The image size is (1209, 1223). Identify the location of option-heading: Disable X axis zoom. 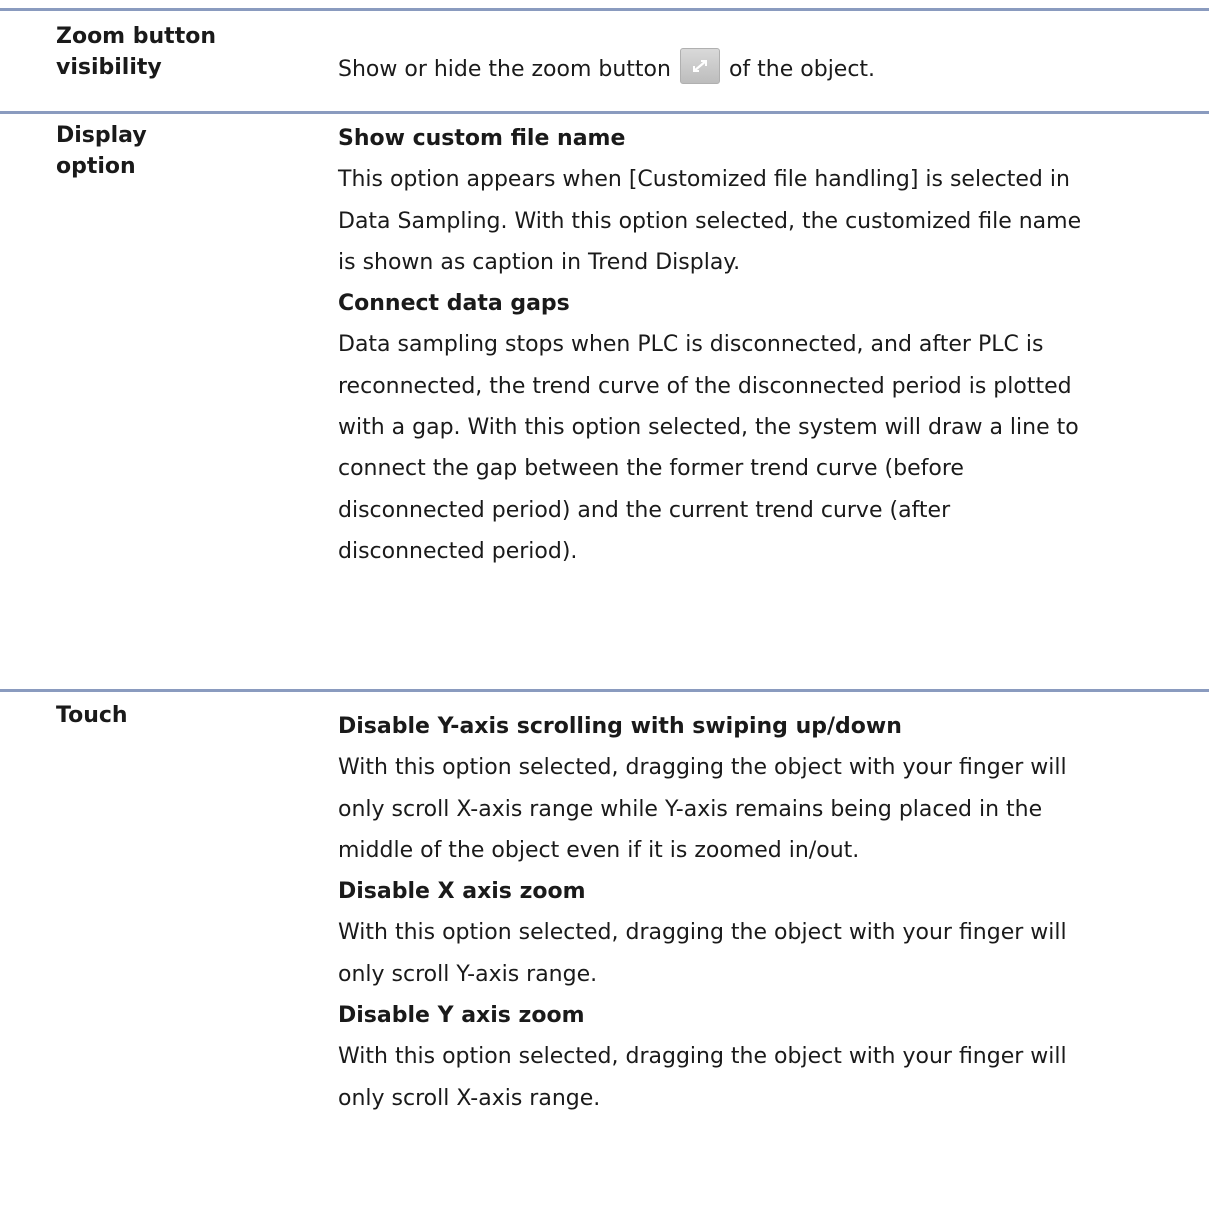
(462, 892).